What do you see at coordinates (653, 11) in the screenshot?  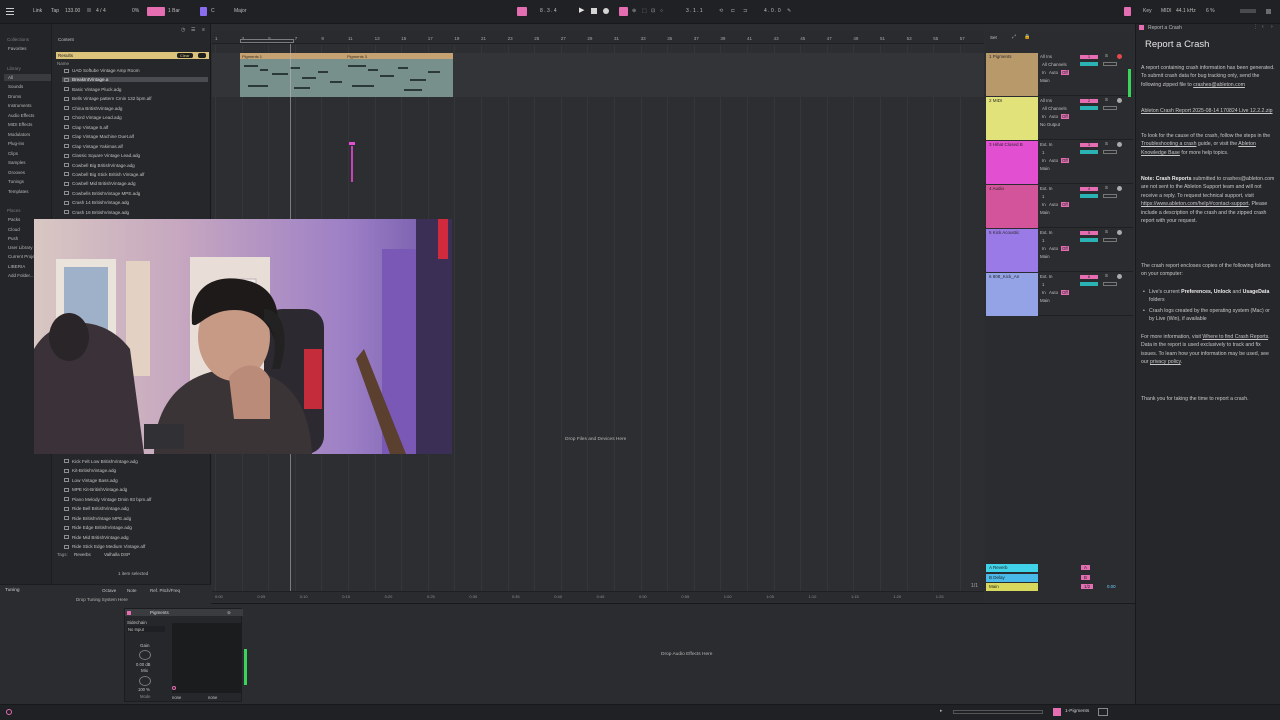 I see `capture-icon: ⊡` at bounding box center [653, 11].